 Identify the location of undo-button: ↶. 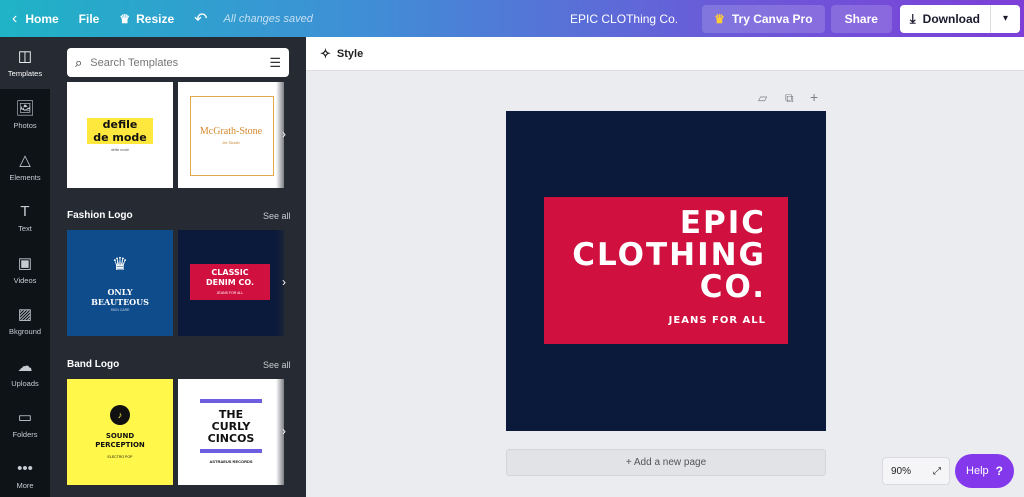
(200, 18).